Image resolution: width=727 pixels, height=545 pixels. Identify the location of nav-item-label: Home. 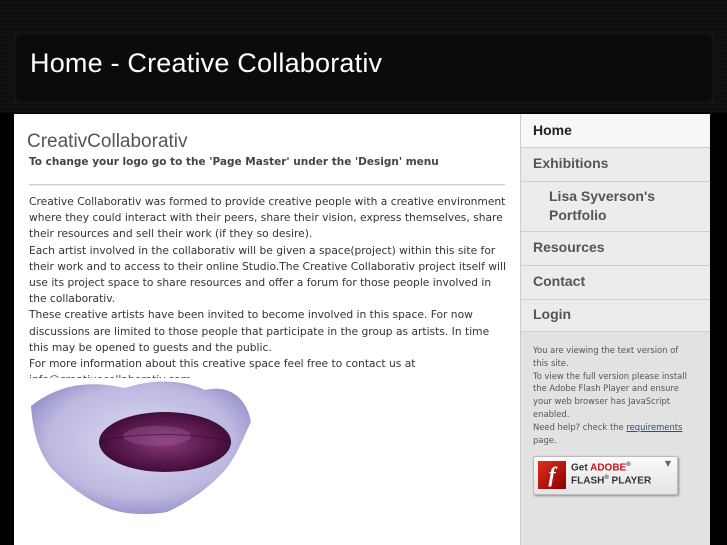
(552, 130).